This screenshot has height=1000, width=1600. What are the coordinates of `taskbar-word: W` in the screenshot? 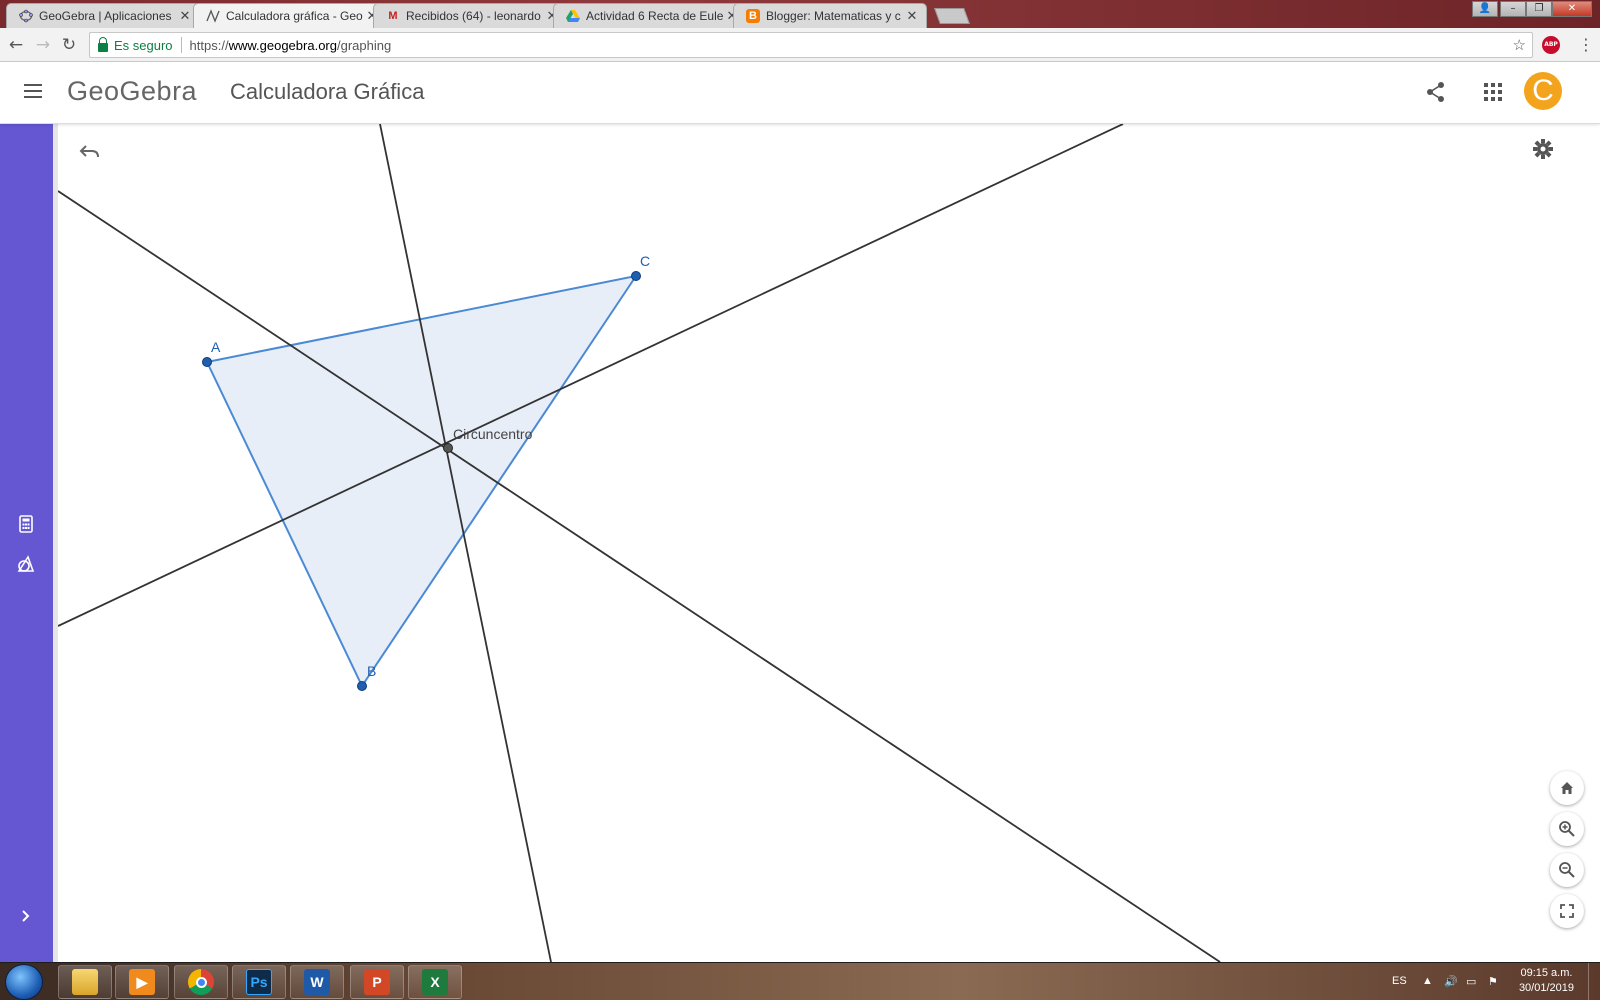 It's located at (317, 982).